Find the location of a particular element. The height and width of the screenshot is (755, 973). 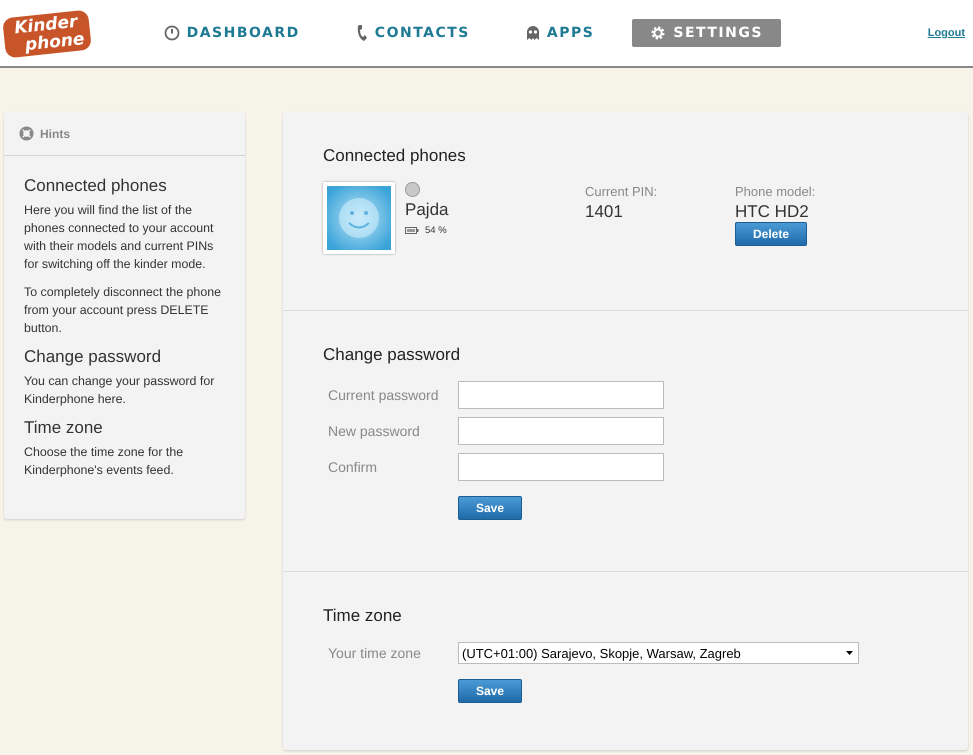

timezone-dropdown: (UTC+01:00) Sarajevo, Skopje, Warsaw, Zagreb is located at coordinates (658, 653).